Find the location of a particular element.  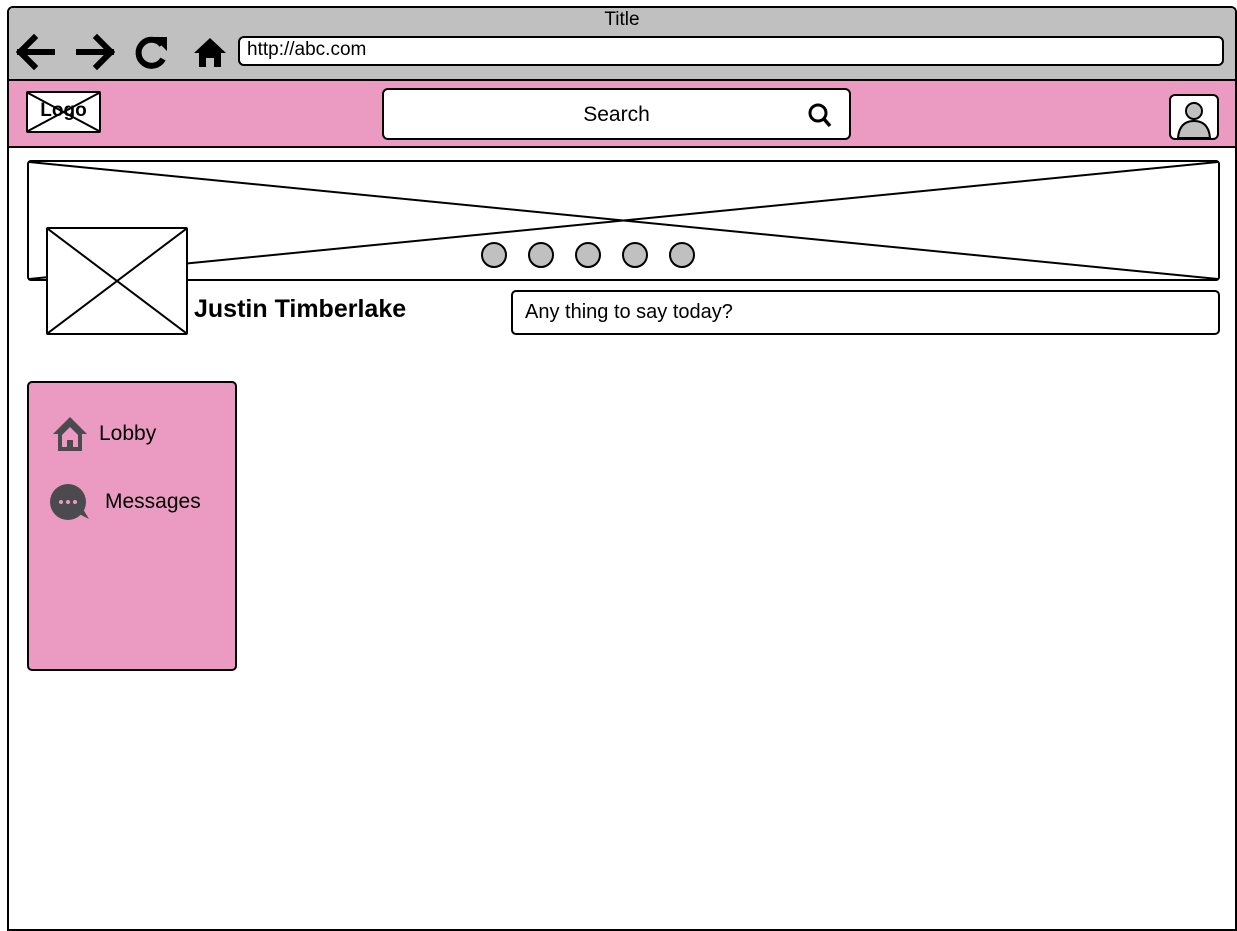

sidebar: Lobby Messages is located at coordinates (132, 526).